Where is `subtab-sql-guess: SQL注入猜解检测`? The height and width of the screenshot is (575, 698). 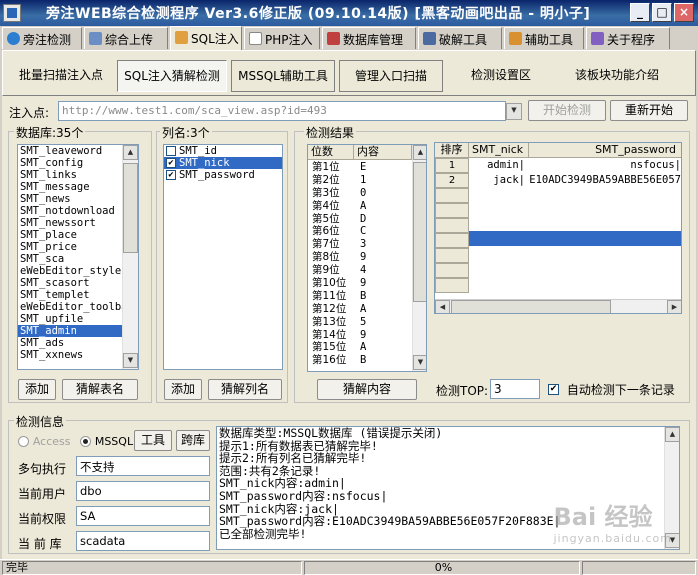
subtab-sql-guess: SQL注入猜解检测 is located at coordinates (172, 76).